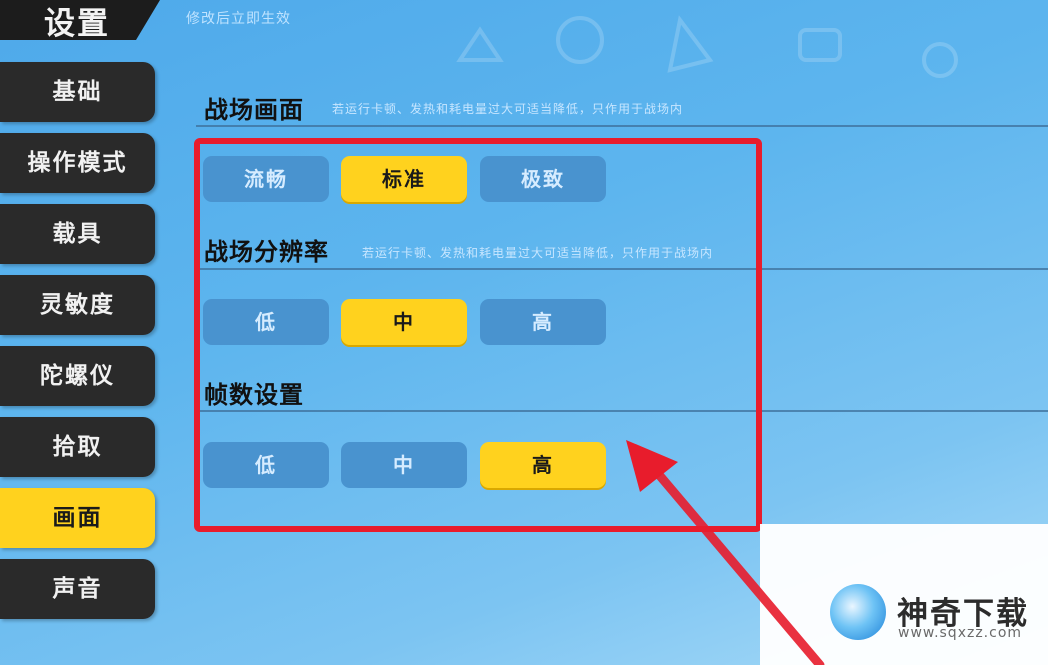  I want to click on watermark-logo-icon, so click(858, 612).